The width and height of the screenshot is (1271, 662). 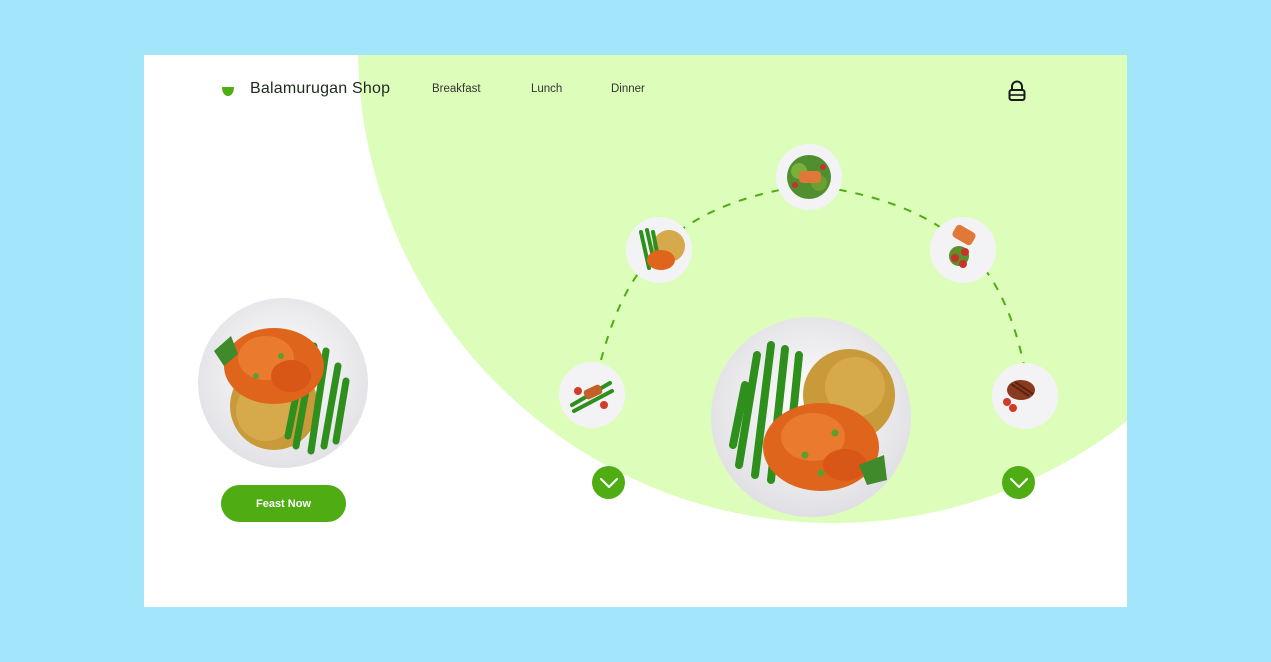 What do you see at coordinates (1025, 396) in the screenshot?
I see `dish-thumb-steak` at bounding box center [1025, 396].